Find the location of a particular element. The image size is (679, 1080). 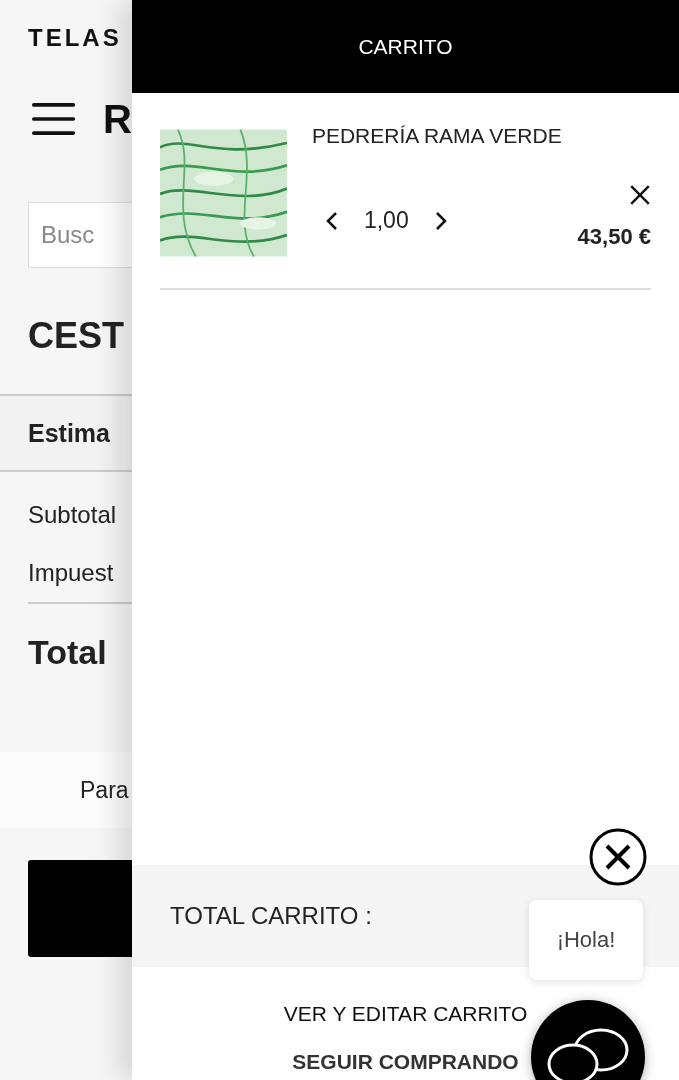

chevron-right-icon is located at coordinates (440, 220).